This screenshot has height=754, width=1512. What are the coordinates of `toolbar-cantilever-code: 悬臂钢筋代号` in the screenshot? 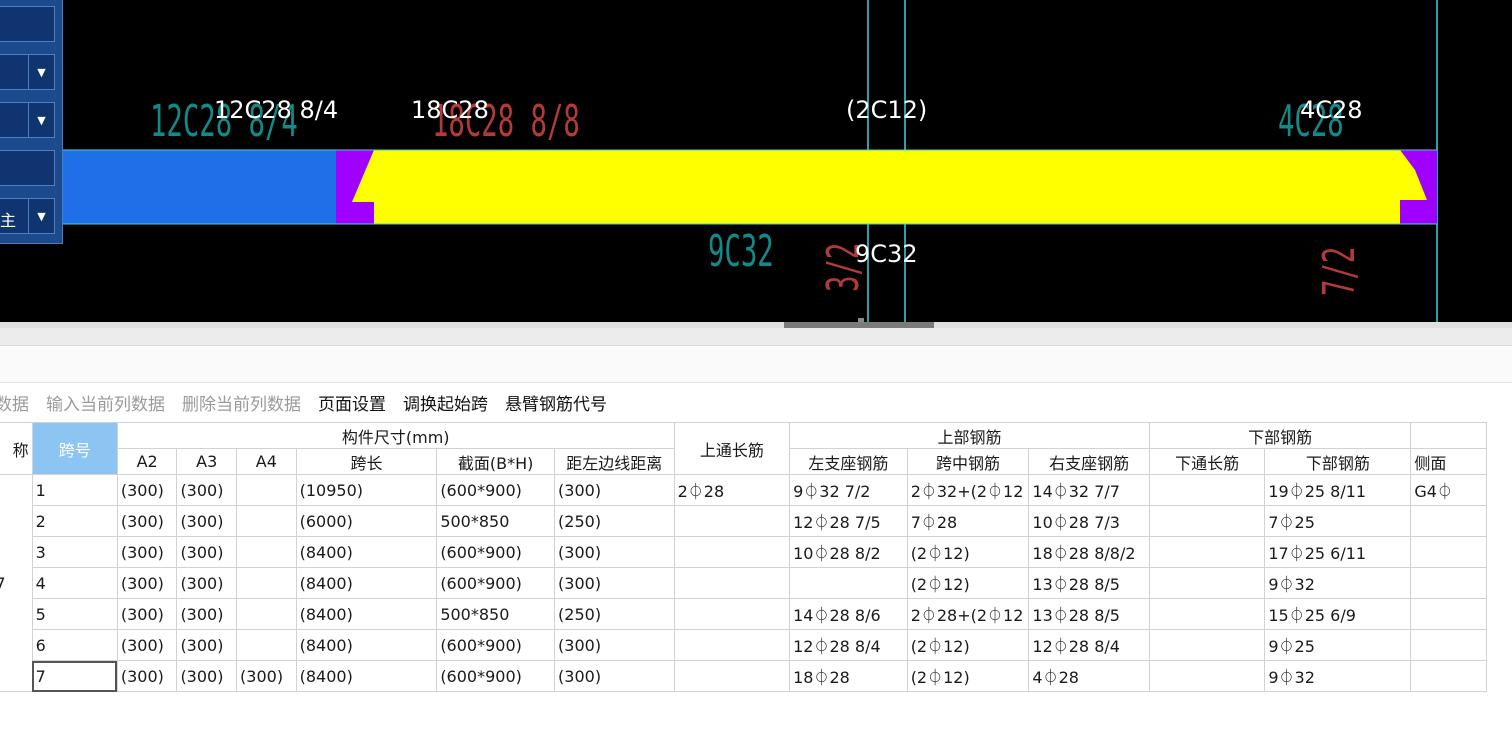 It's located at (556, 402).